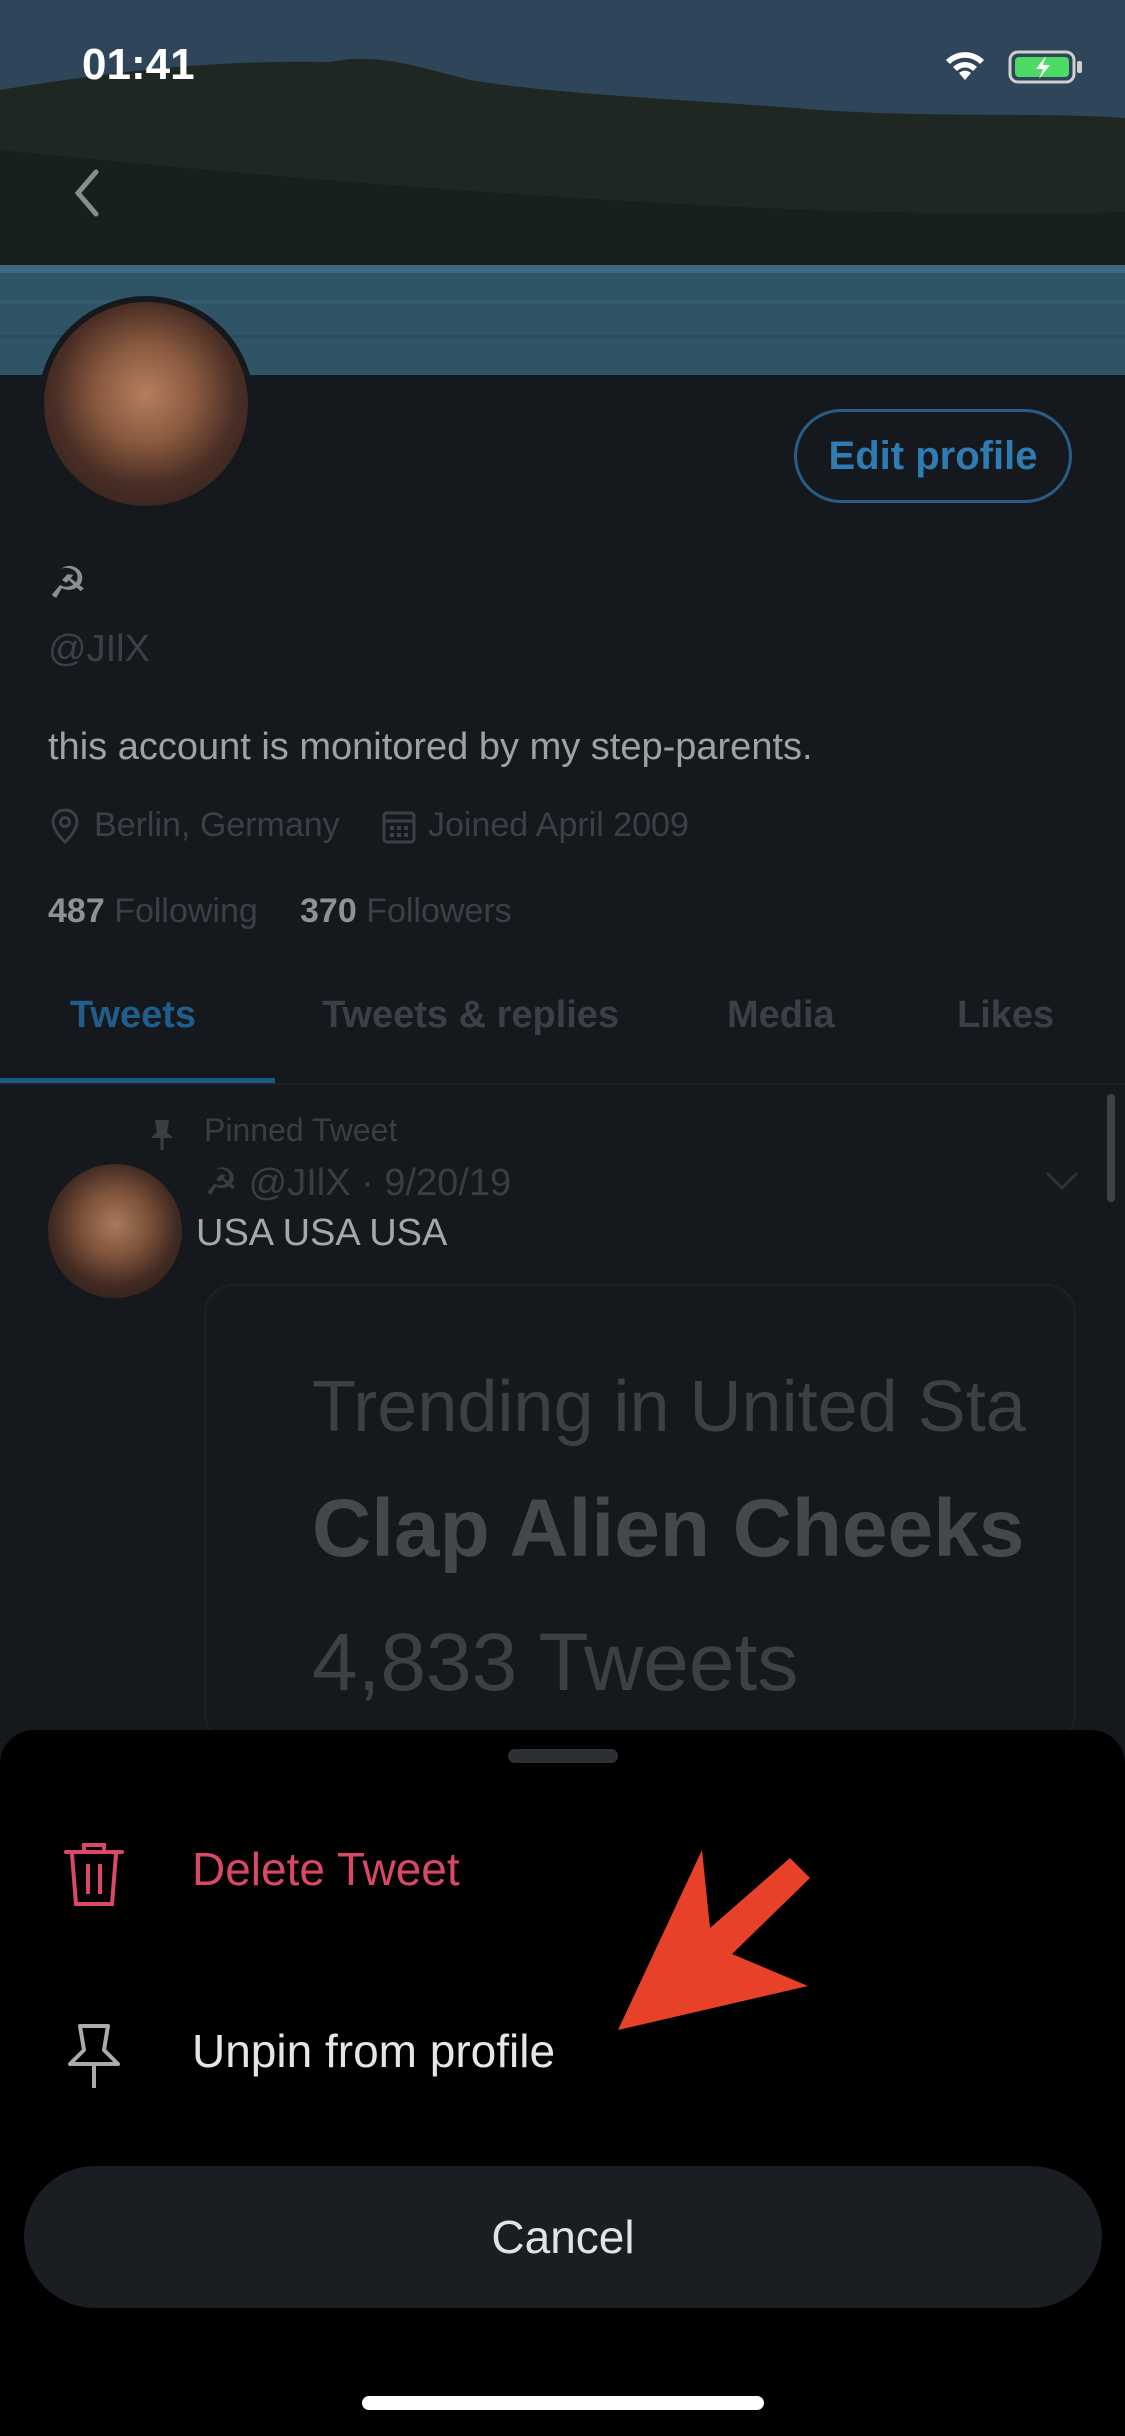  Describe the element at coordinates (162, 1137) in the screenshot. I see `pin-icon` at that location.